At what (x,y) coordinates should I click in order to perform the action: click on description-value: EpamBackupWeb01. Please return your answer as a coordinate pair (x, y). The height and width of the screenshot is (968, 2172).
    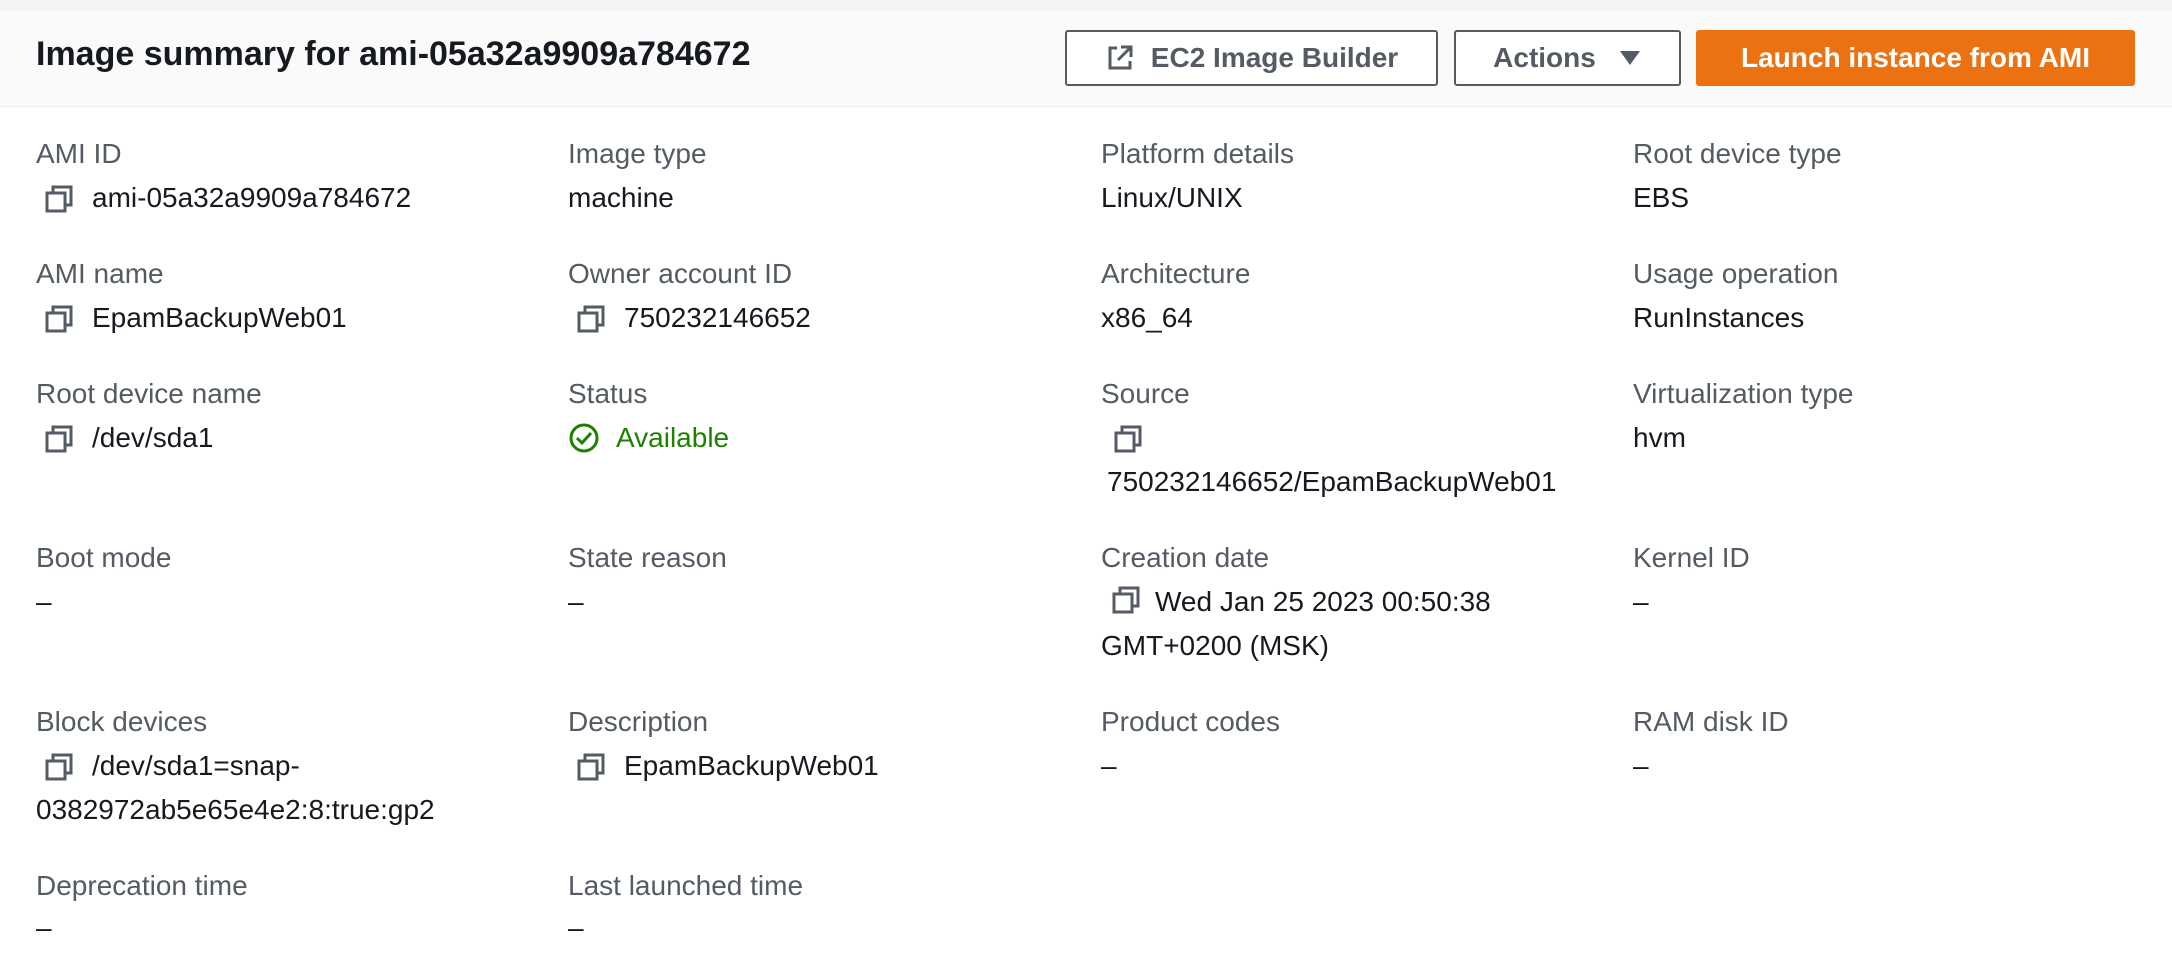
    Looking at the image, I should click on (751, 765).